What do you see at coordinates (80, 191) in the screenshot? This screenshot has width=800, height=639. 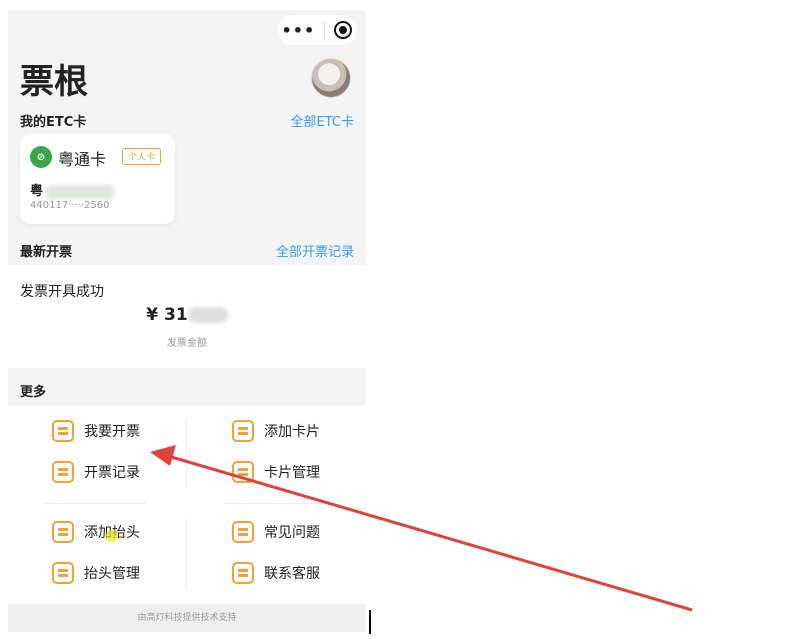 I see `plate-blur` at bounding box center [80, 191].